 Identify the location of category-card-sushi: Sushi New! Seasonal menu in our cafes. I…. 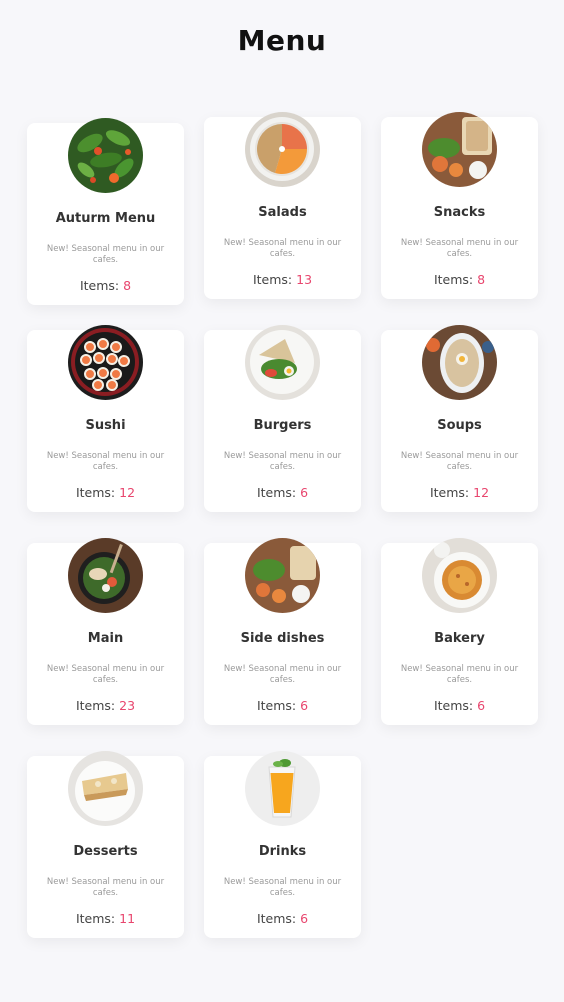
(105, 418).